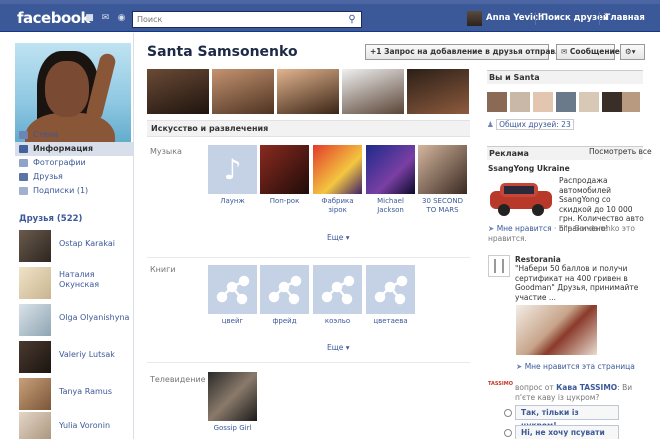 The image size is (660, 439). I want to click on music-item: Поп-рок, so click(284, 175).